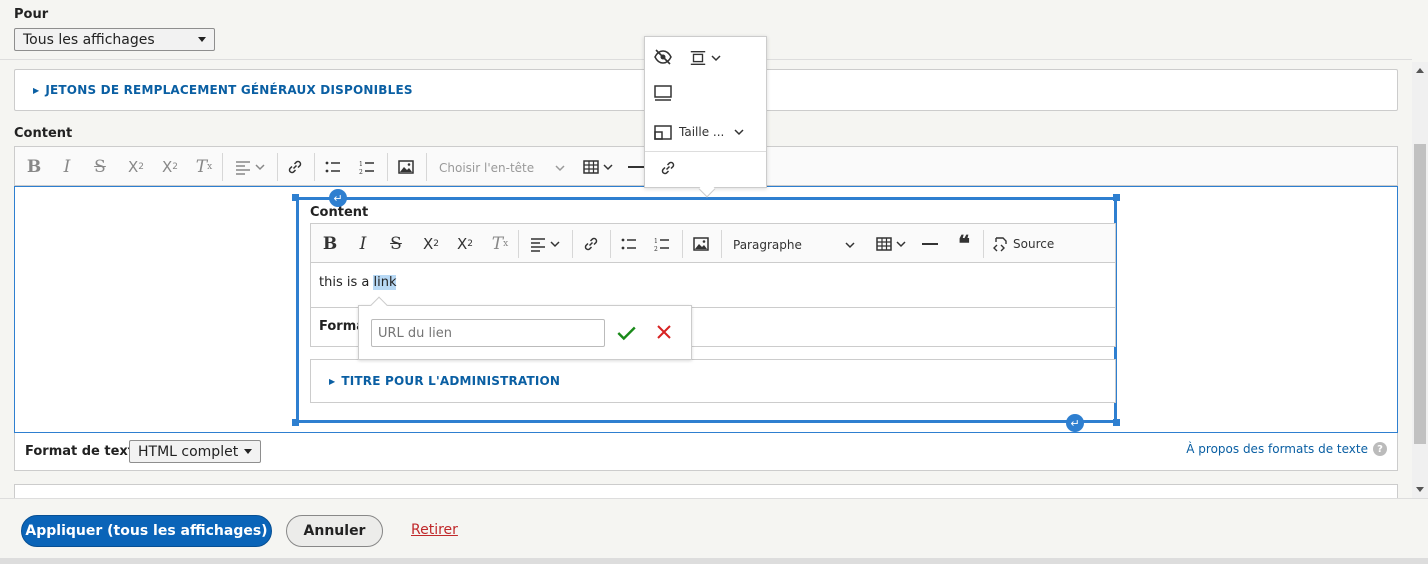 This screenshot has height=564, width=1428. I want to click on for-select: Tous les affichages, so click(114, 39).